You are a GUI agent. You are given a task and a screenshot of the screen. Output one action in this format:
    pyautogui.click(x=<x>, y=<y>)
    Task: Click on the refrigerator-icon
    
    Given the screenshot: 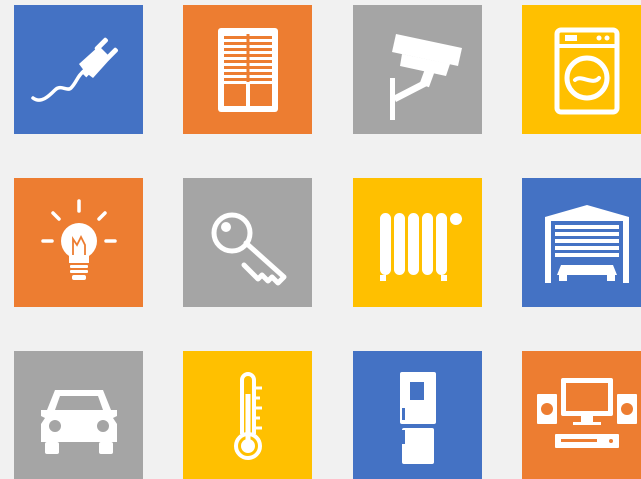 What is the action you would take?
    pyautogui.click(x=417, y=417)
    